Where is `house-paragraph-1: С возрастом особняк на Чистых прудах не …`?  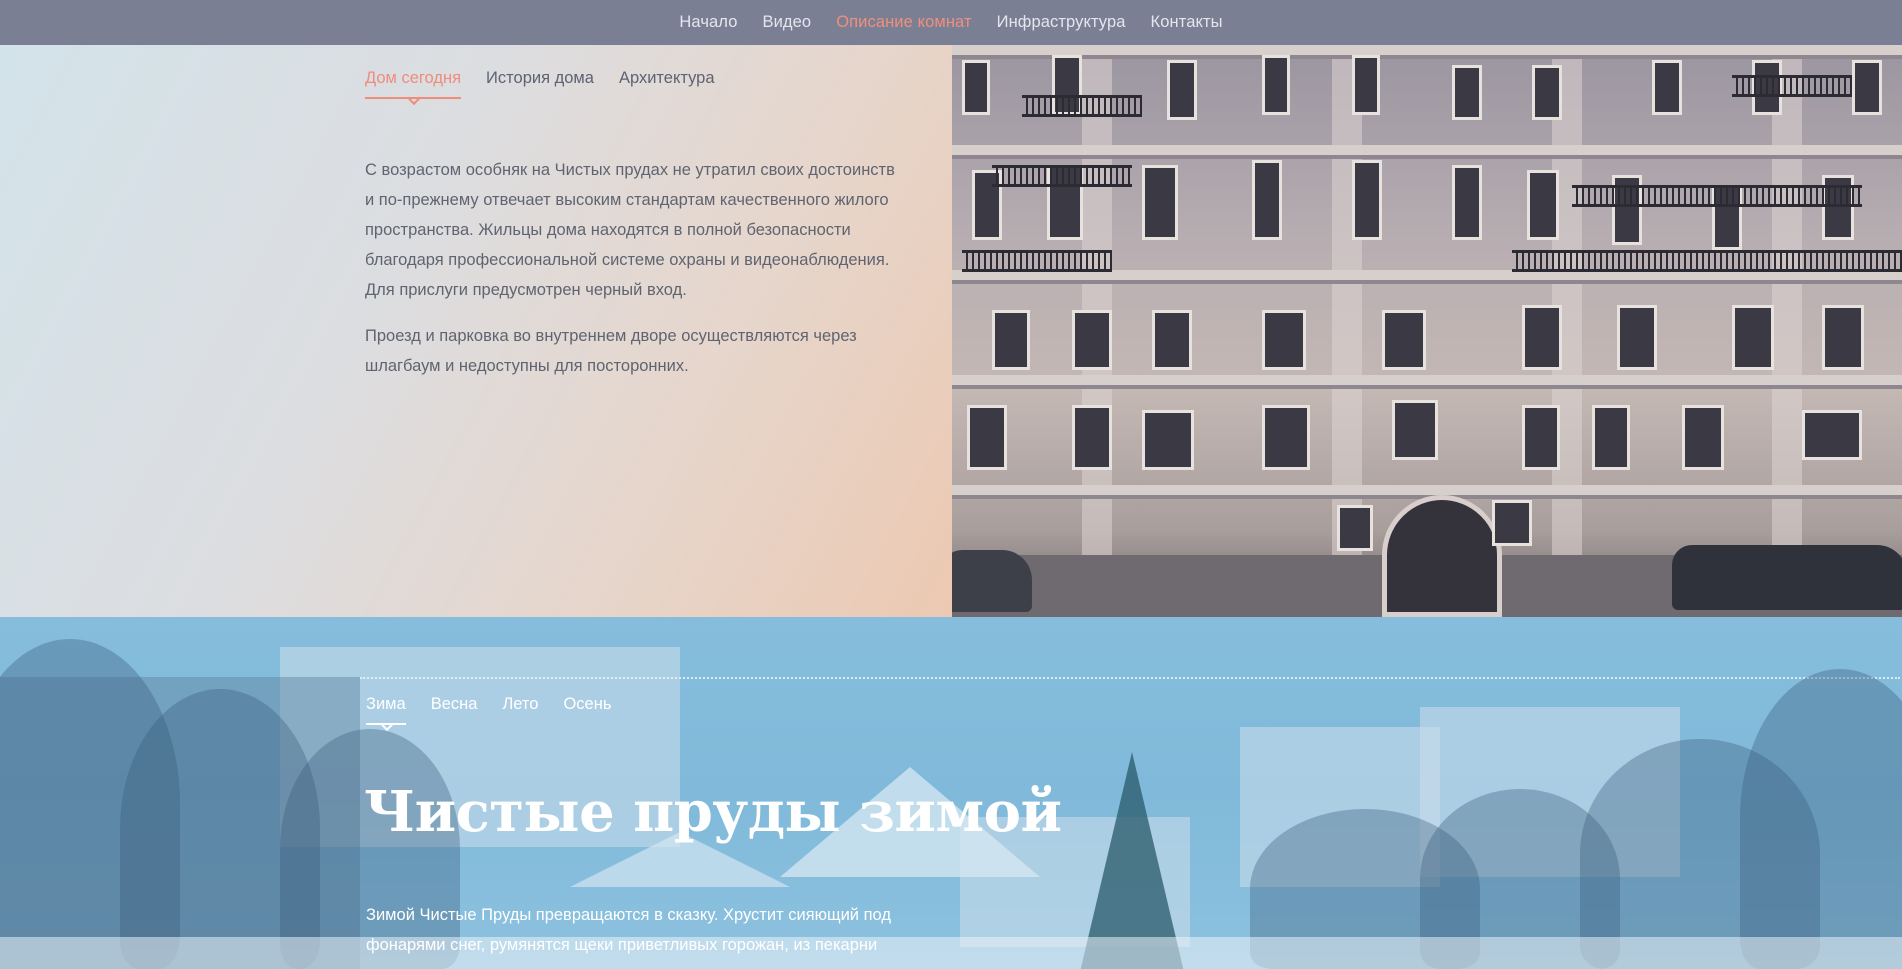 house-paragraph-1: С возрастом особняк на Чистых прудах не … is located at coordinates (630, 230).